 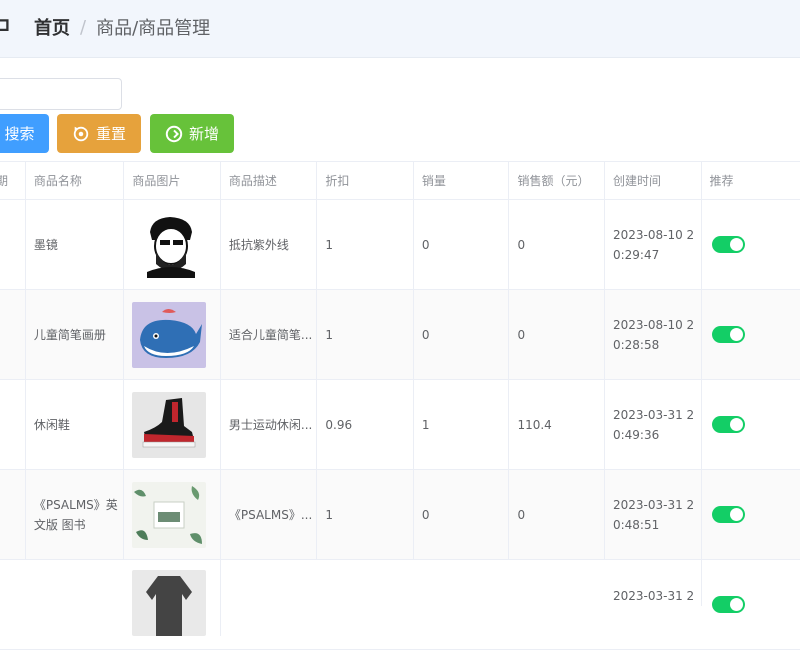 I want to click on product-name: 休闲鞋, so click(x=75, y=424).